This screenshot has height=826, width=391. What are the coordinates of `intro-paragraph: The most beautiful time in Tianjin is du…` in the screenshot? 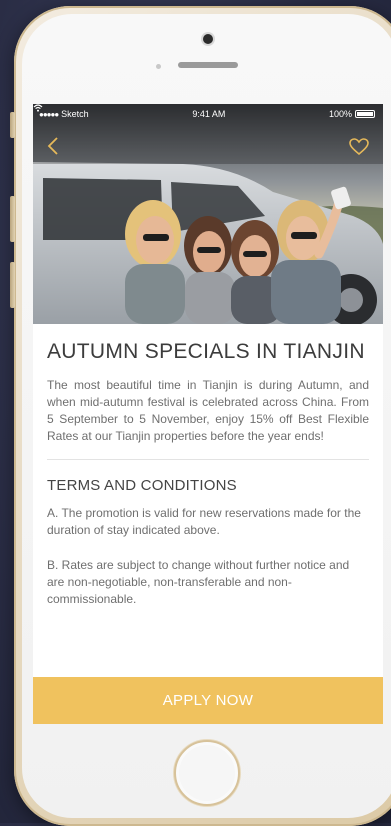 It's located at (208, 410).